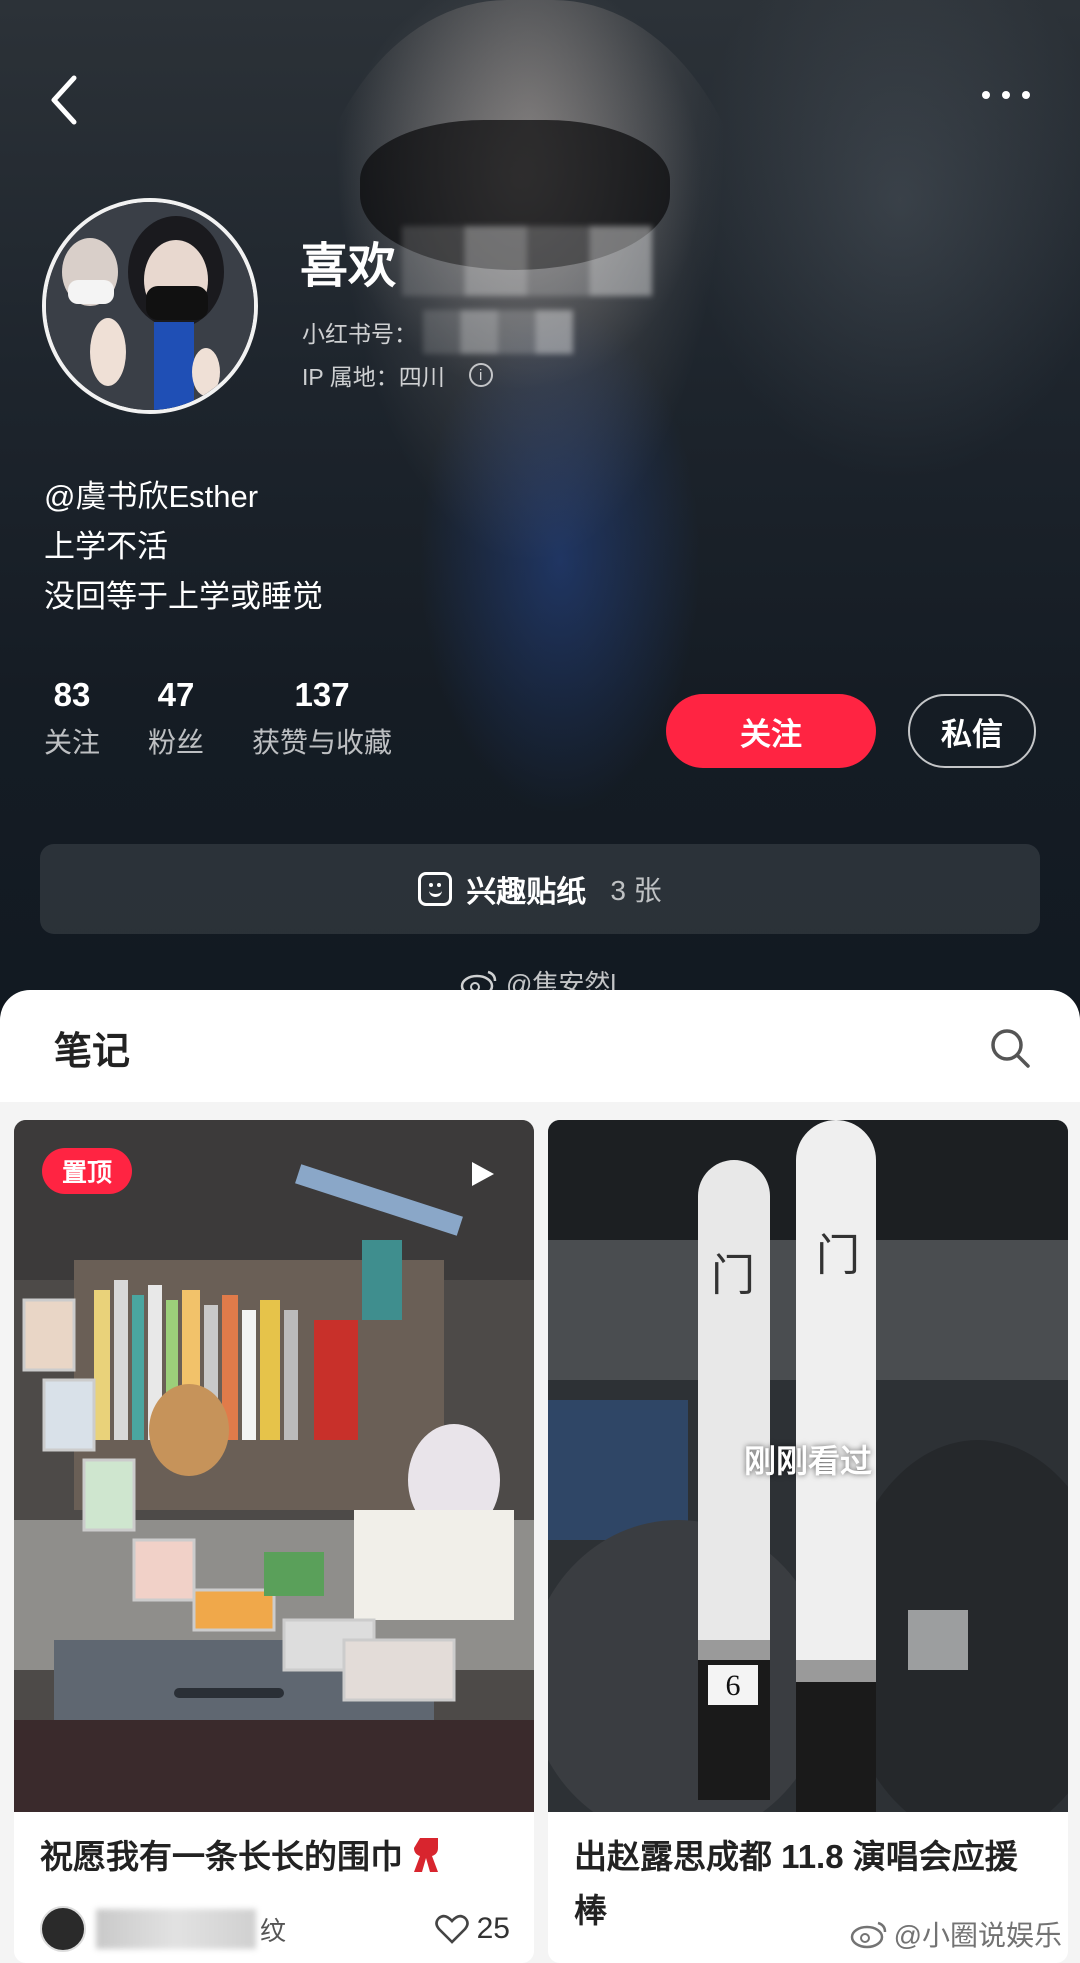 The image size is (1080, 1963). Describe the element at coordinates (87, 1171) in the screenshot. I see `pinned-badge: 置顶` at that location.